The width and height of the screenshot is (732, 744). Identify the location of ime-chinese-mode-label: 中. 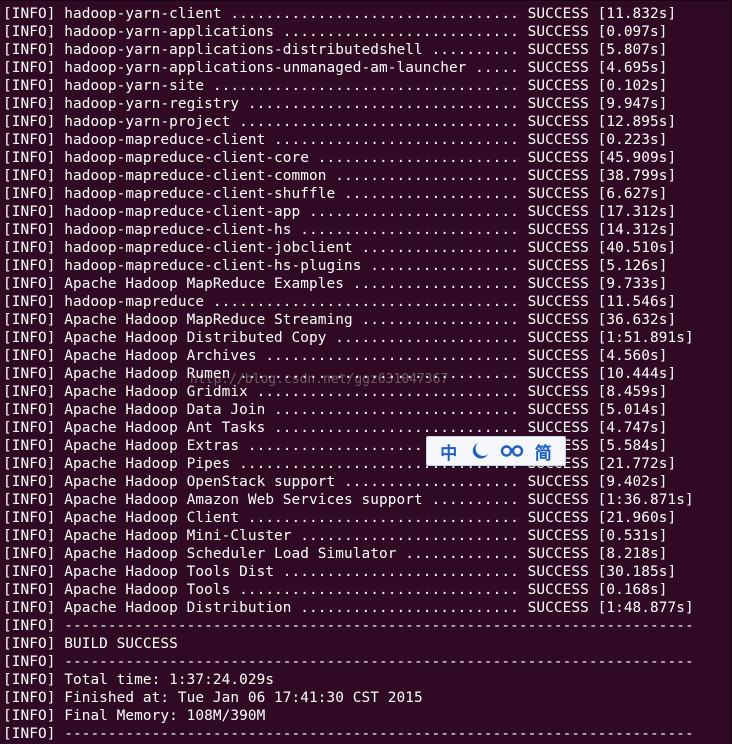
(449, 453).